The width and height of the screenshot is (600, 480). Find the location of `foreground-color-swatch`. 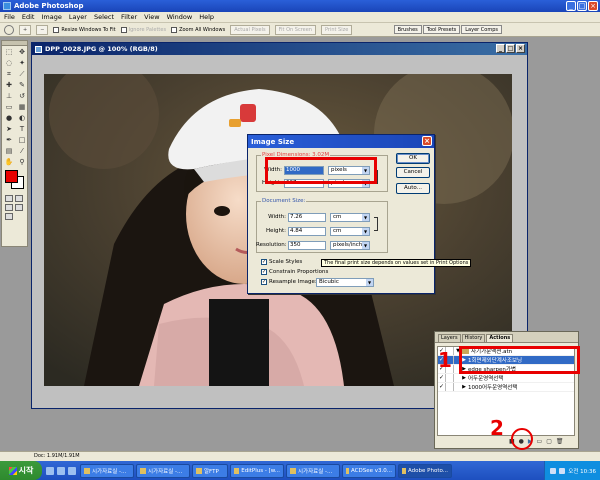

foreground-color-swatch is located at coordinates (11, 176).